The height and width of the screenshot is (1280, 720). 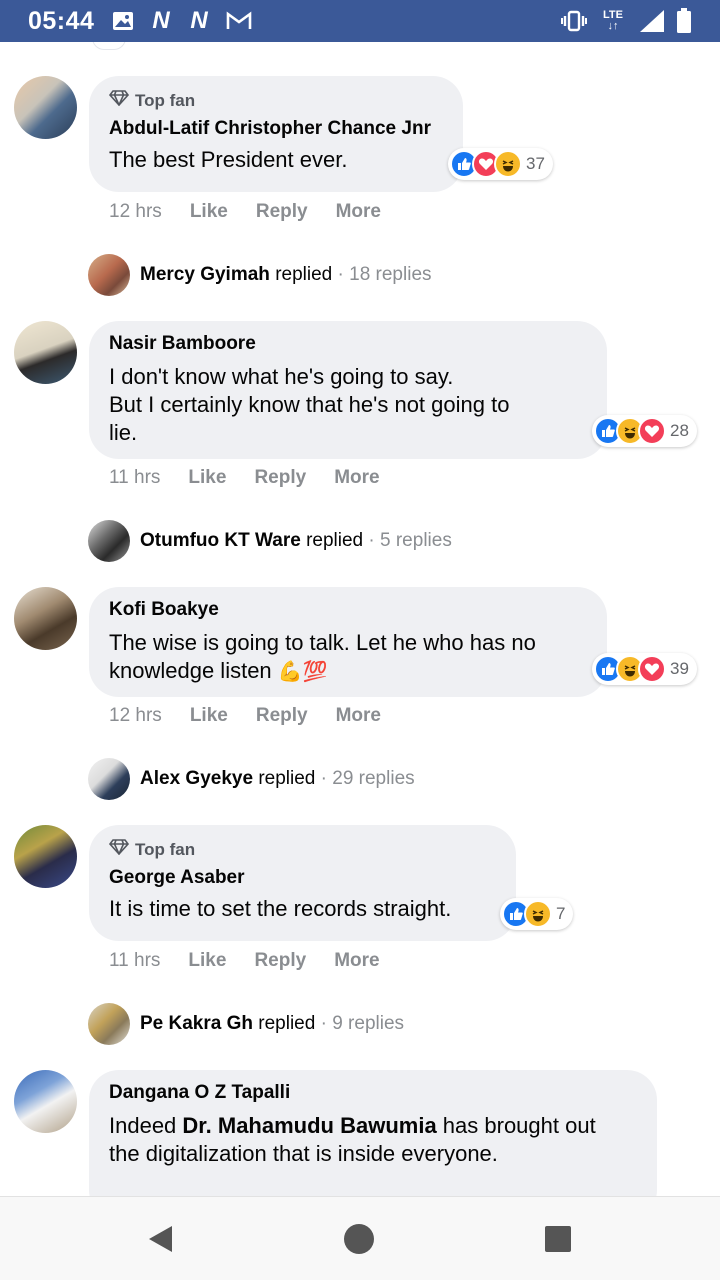 I want to click on reaction-count: 37, so click(x=535, y=163).